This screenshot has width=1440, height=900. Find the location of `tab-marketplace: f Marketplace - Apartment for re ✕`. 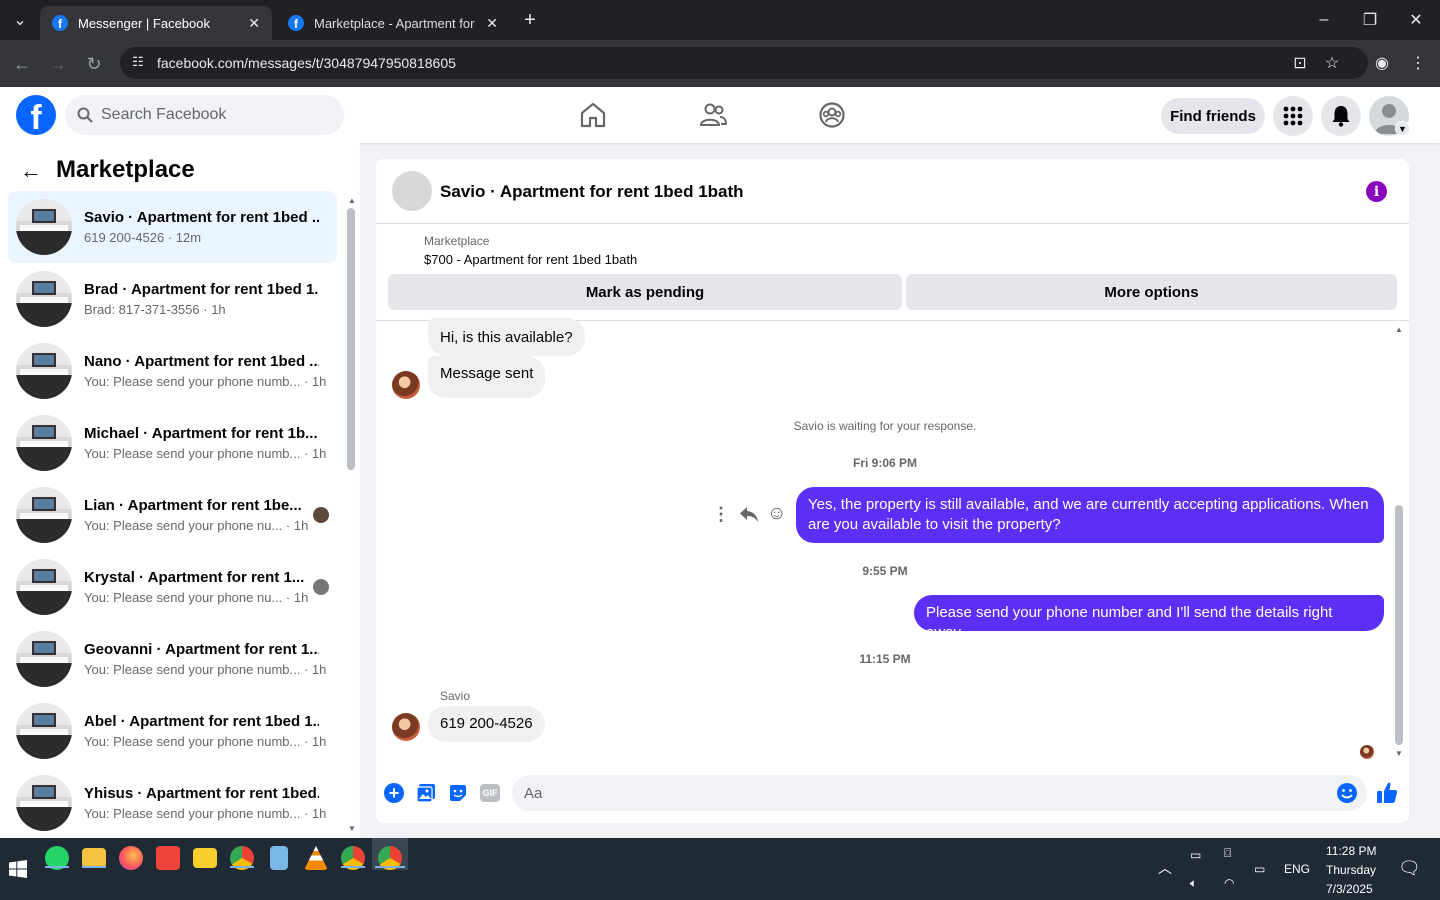

tab-marketplace: f Marketplace - Apartment for re ✕ is located at coordinates (393, 23).